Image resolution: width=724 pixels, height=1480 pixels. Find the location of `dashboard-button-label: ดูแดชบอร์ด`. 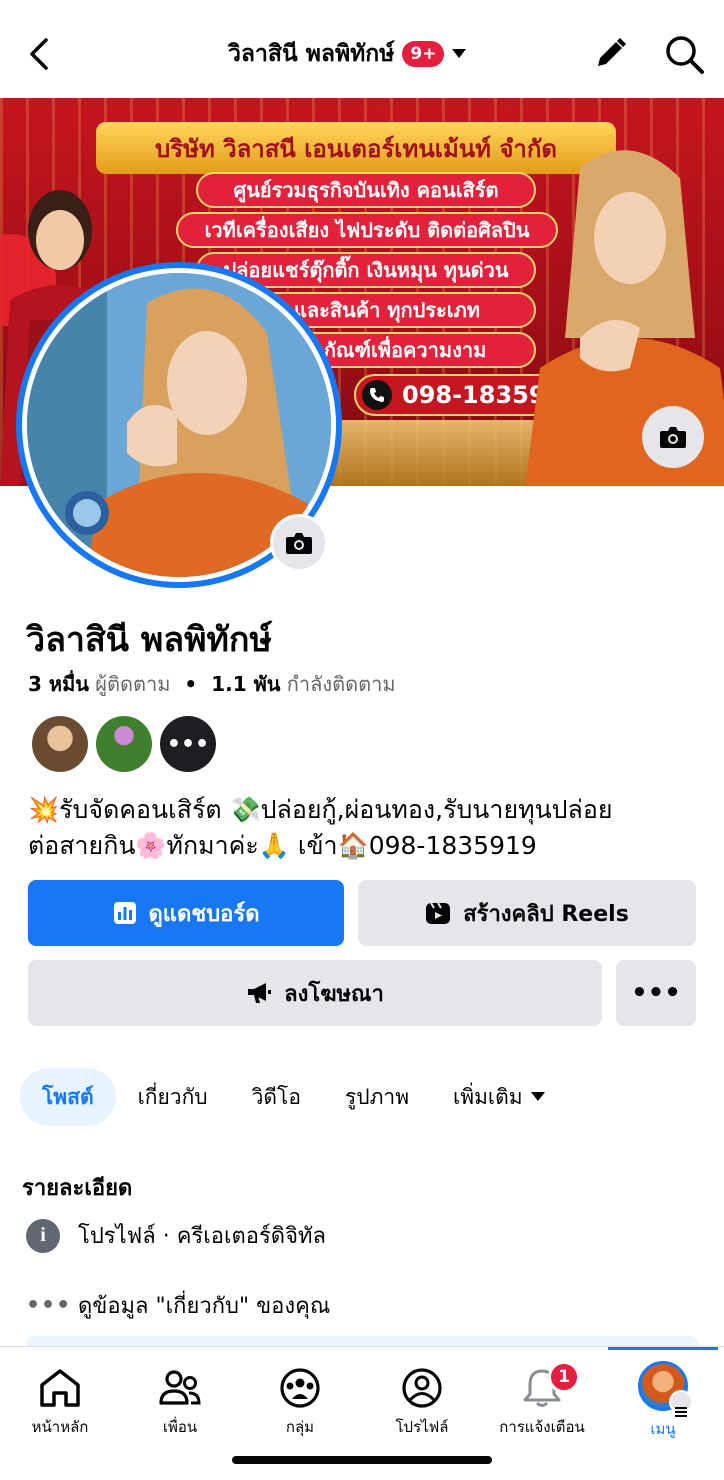

dashboard-button-label: ดูแดชบอร์ด is located at coordinates (204, 914).